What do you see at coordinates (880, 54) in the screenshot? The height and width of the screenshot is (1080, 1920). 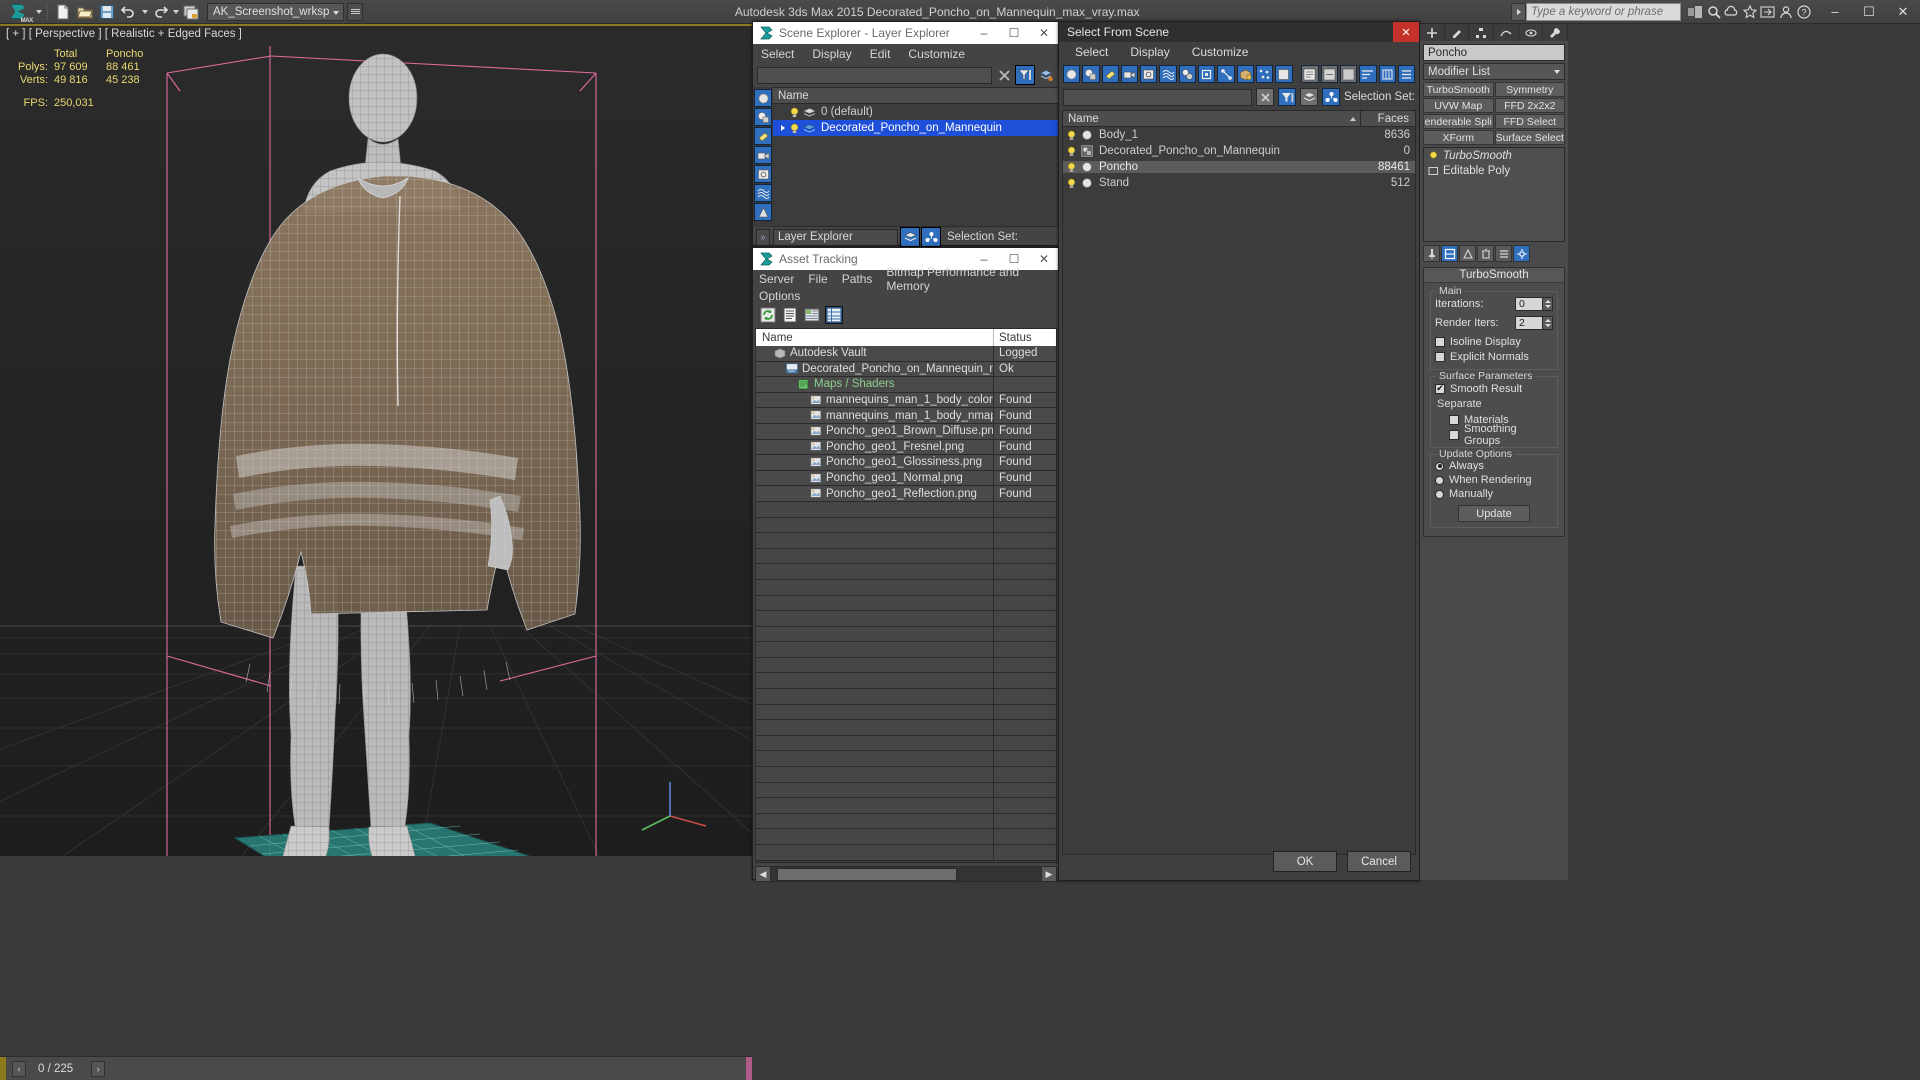 I see `se-menu-edit: Edit` at bounding box center [880, 54].